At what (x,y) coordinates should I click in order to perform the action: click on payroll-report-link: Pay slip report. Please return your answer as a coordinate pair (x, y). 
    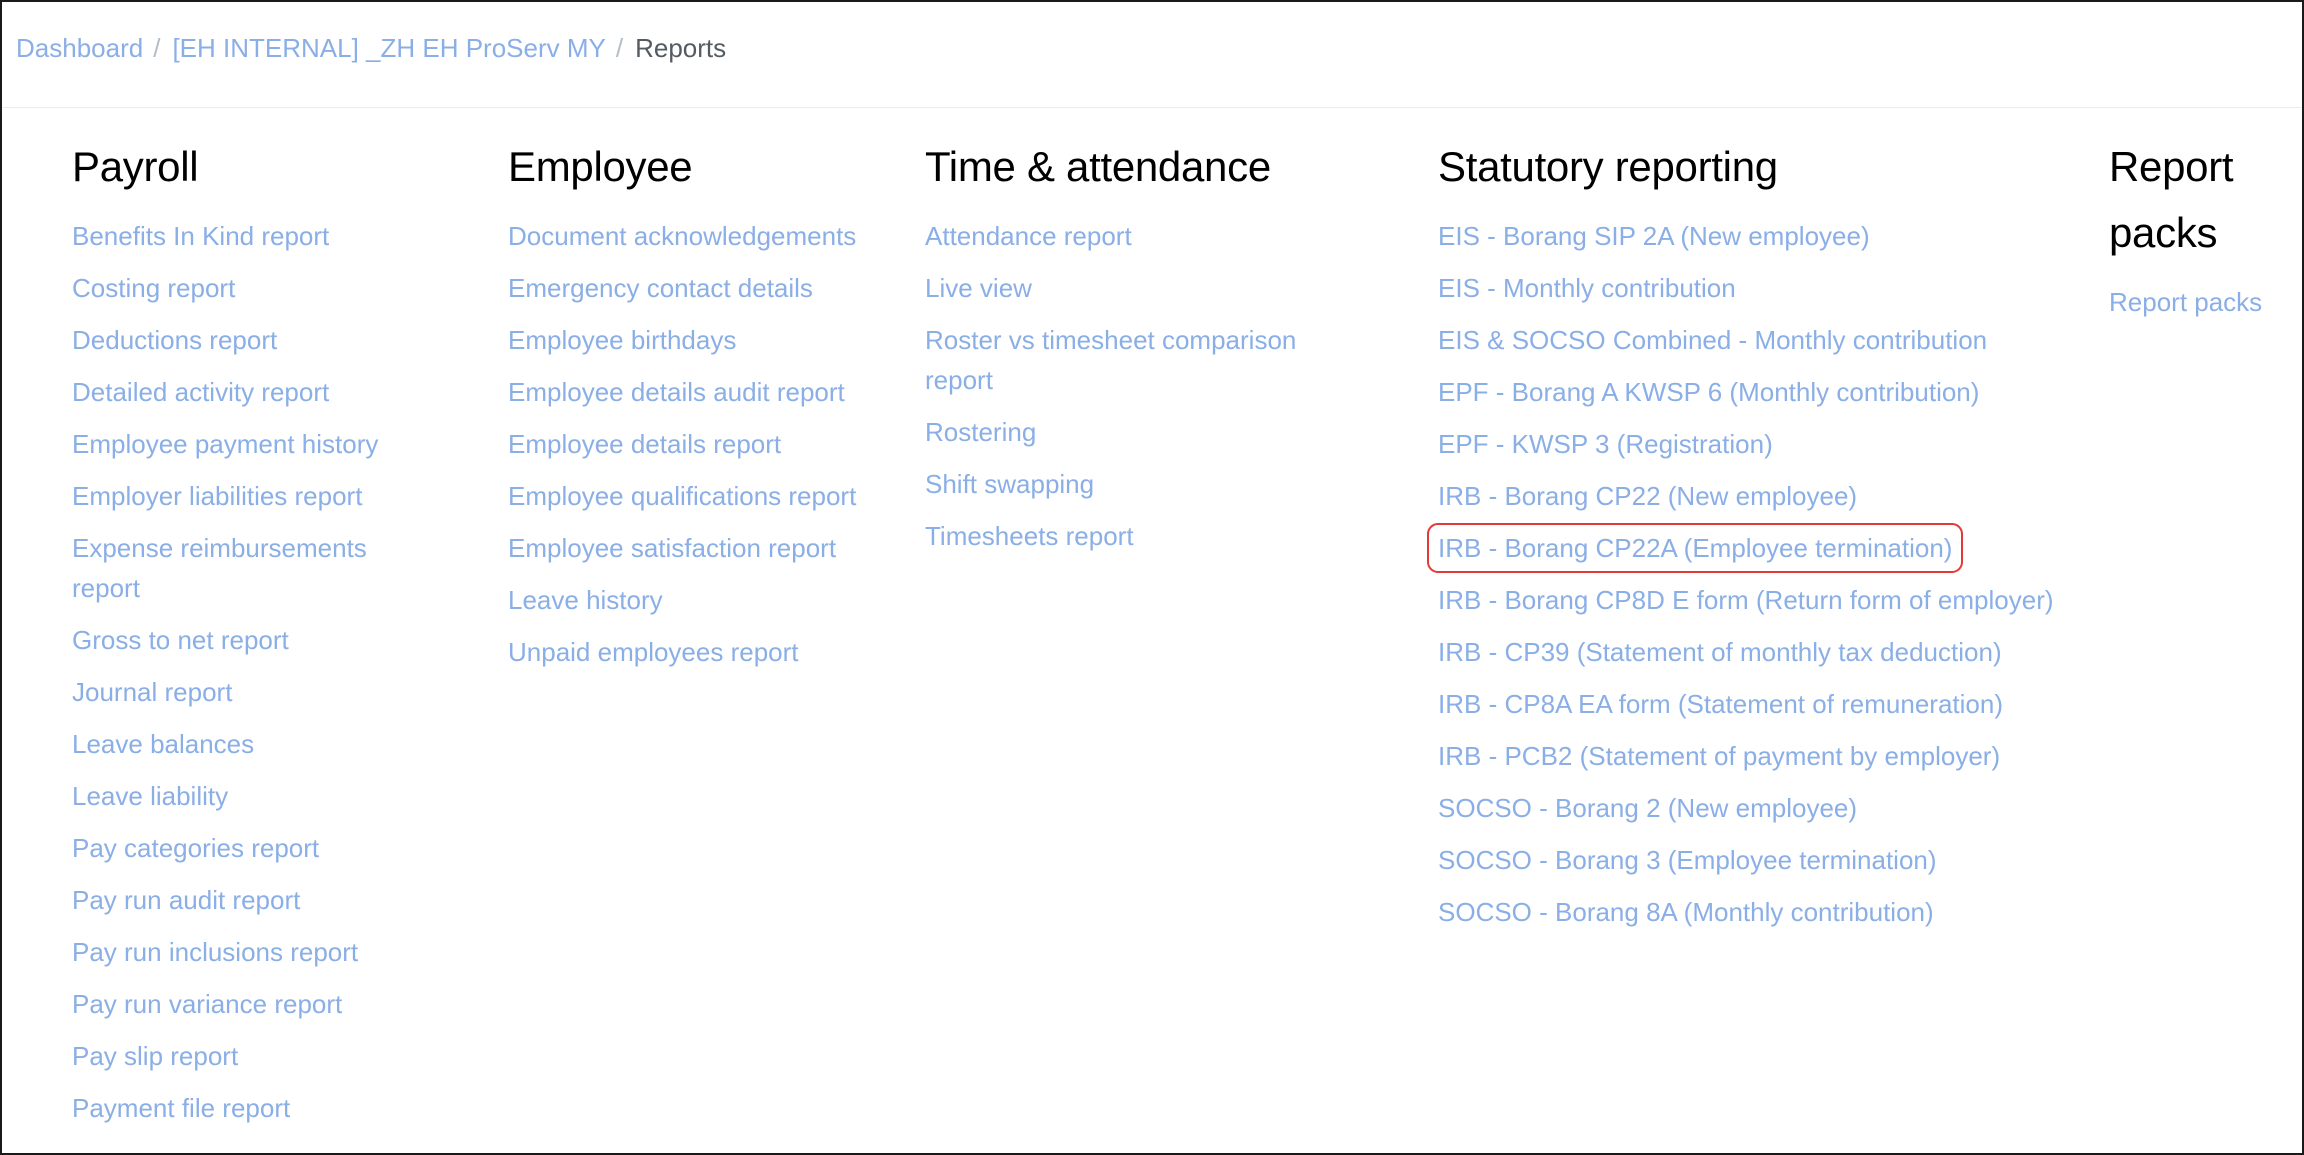
    Looking at the image, I should click on (155, 1056).